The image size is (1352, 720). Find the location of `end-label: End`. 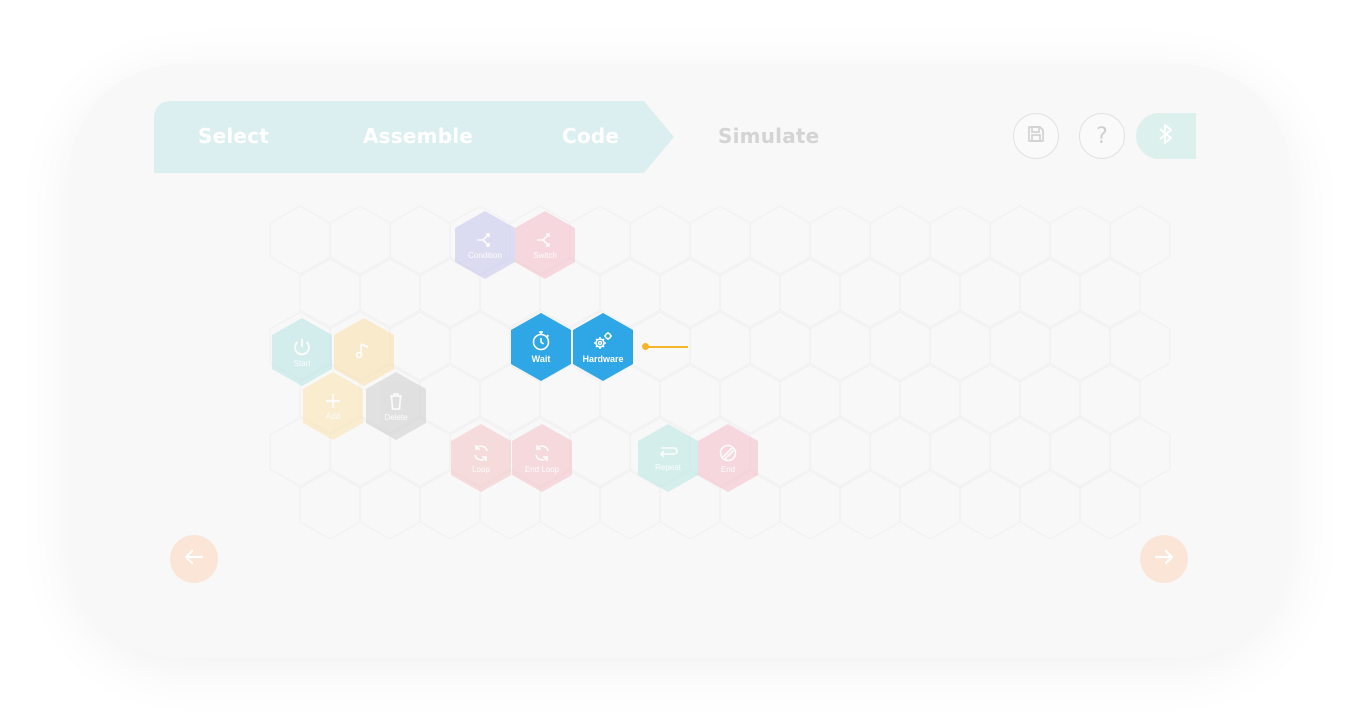

end-label: End is located at coordinates (728, 469).